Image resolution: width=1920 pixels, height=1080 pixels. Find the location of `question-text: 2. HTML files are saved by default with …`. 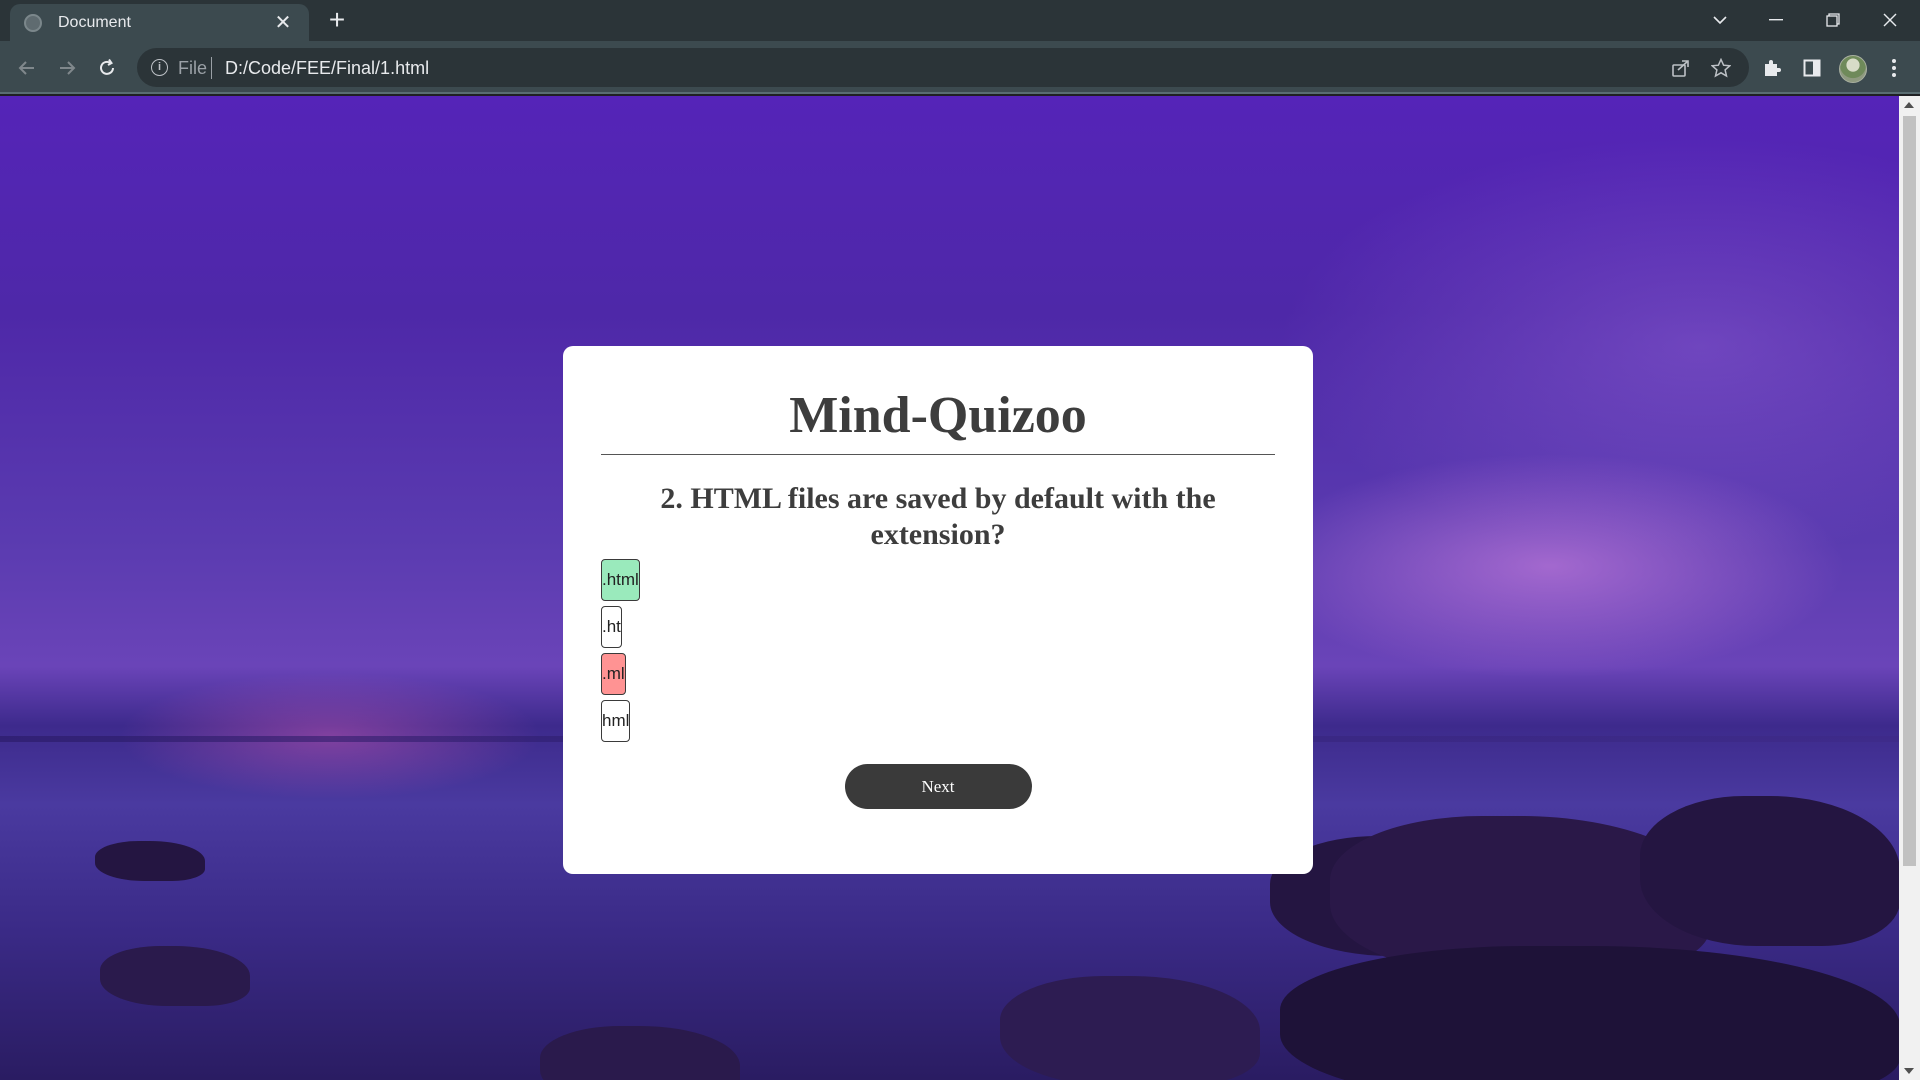

question-text: 2. HTML files are saved by default with … is located at coordinates (938, 516).